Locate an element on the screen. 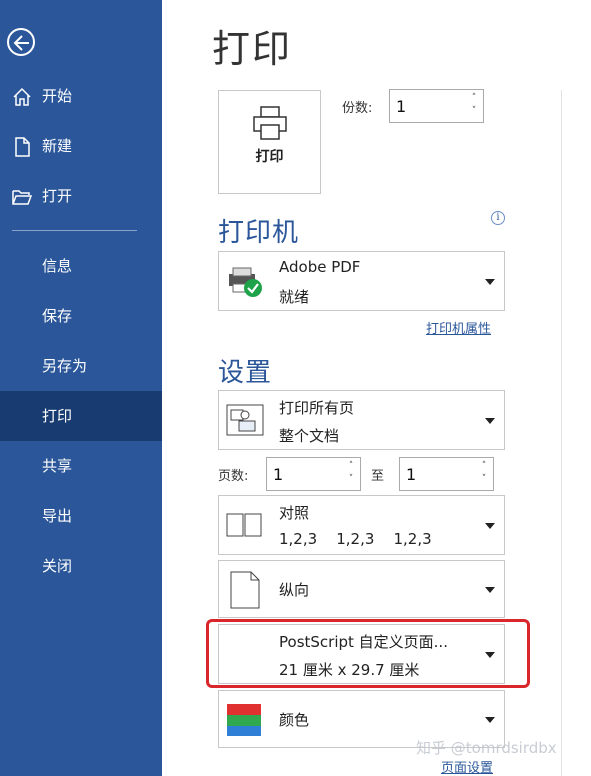 The image size is (591, 776). nav-item-share: 共享 is located at coordinates (81, 466).